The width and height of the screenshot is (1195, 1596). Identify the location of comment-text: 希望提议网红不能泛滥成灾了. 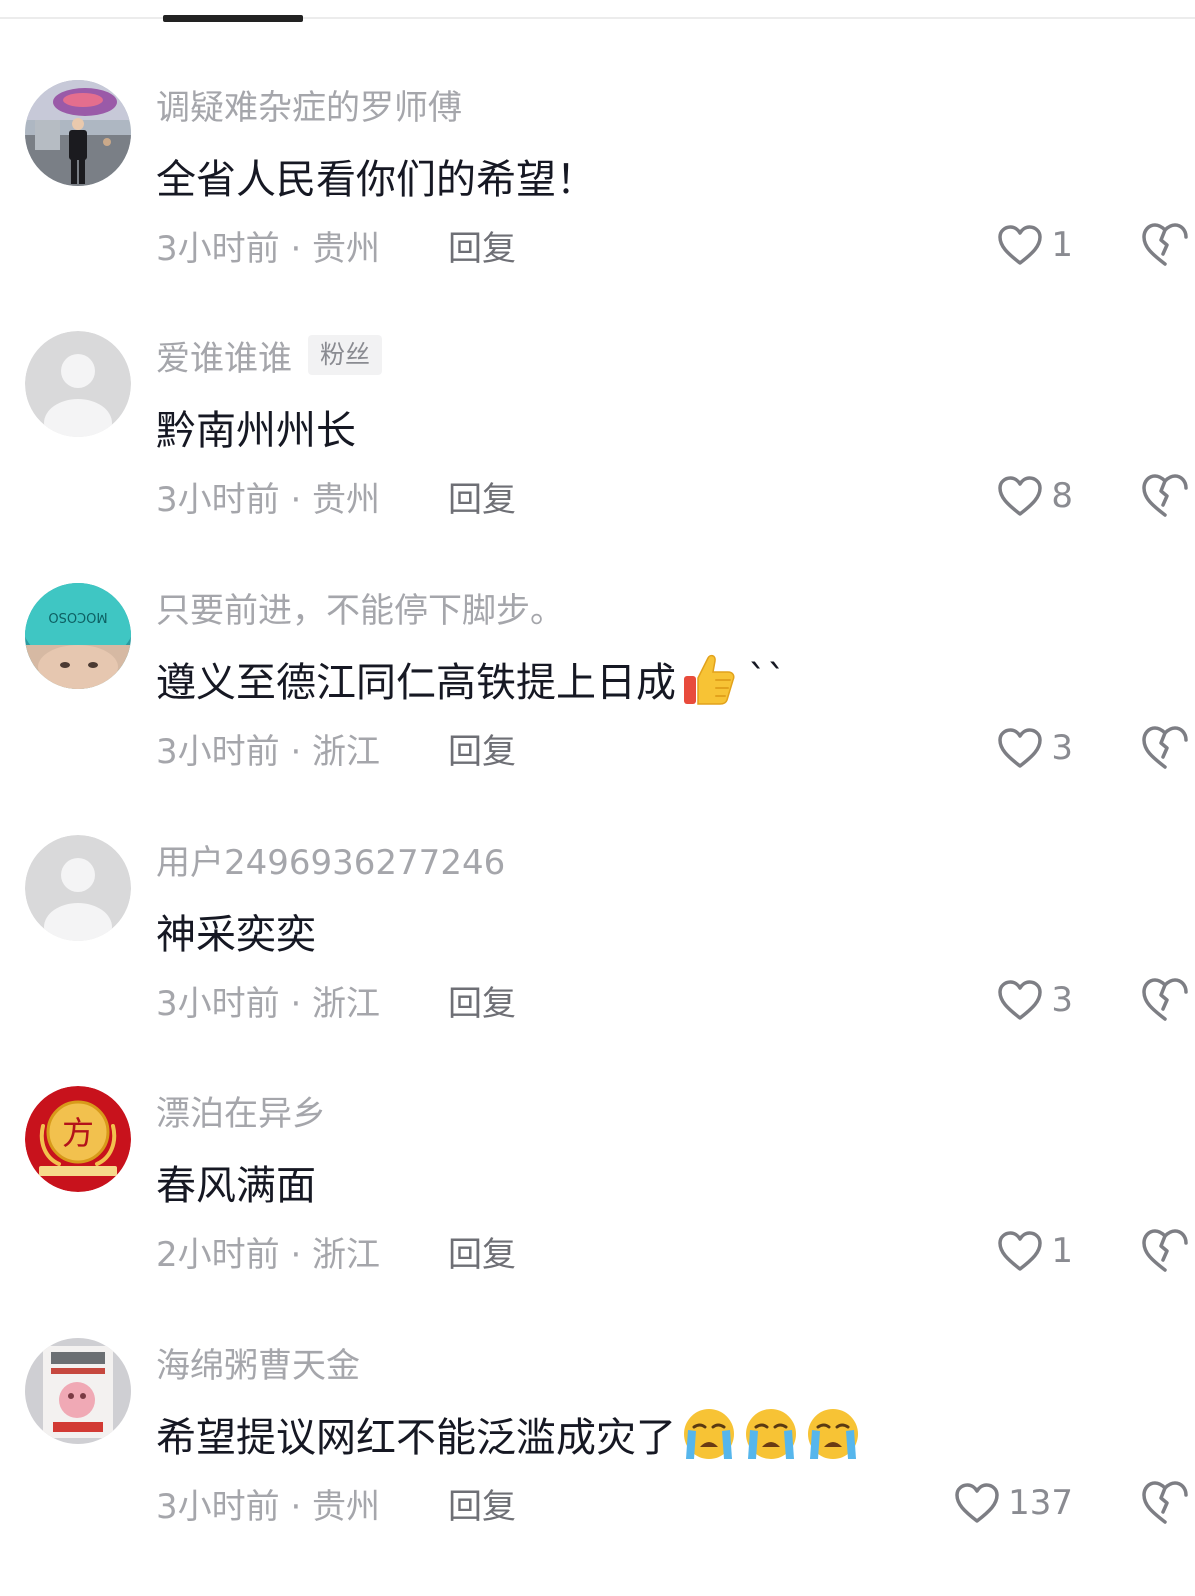
(416, 1438).